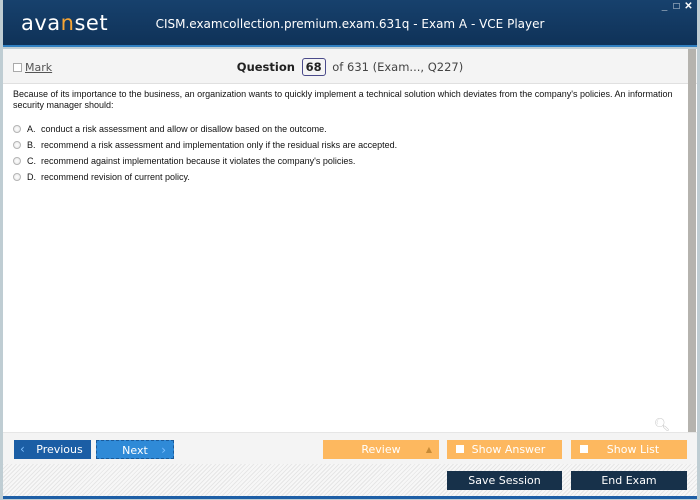  I want to click on next-label: Next, so click(135, 450).